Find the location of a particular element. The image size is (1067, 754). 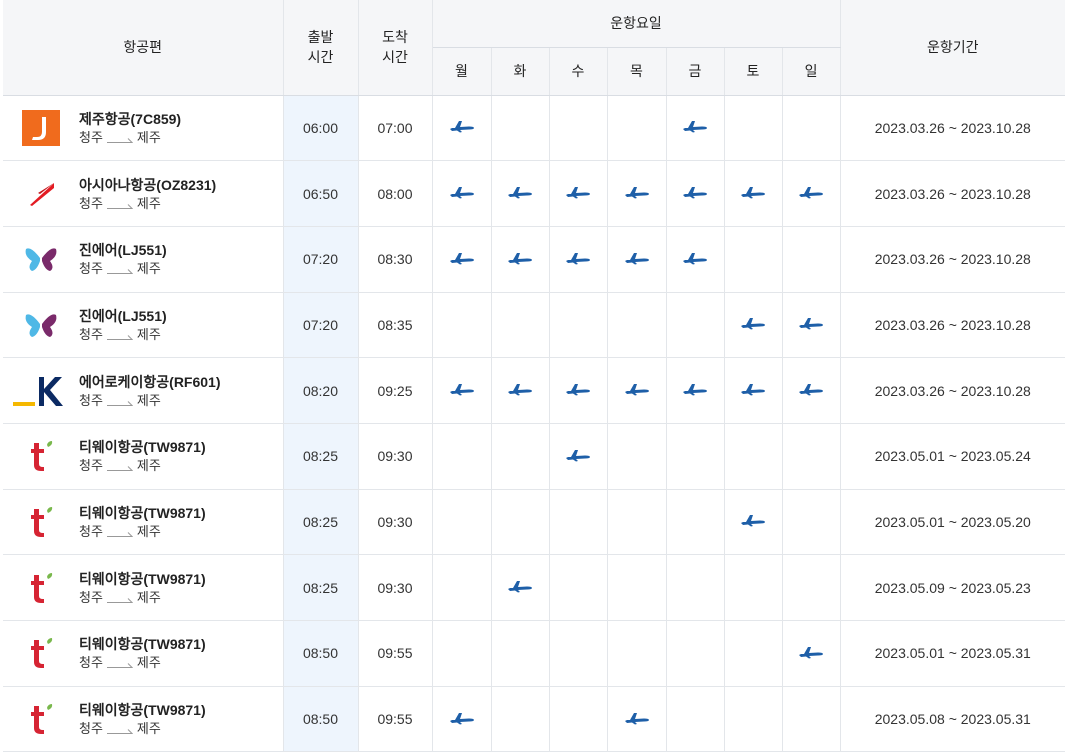

departure-time: 08:25 is located at coordinates (321, 456).